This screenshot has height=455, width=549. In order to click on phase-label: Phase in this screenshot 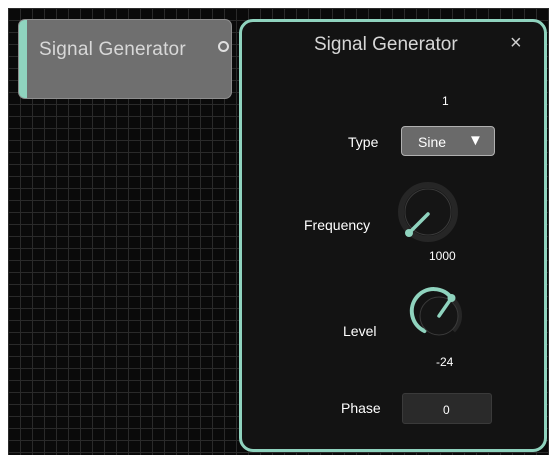, I will do `click(361, 408)`.